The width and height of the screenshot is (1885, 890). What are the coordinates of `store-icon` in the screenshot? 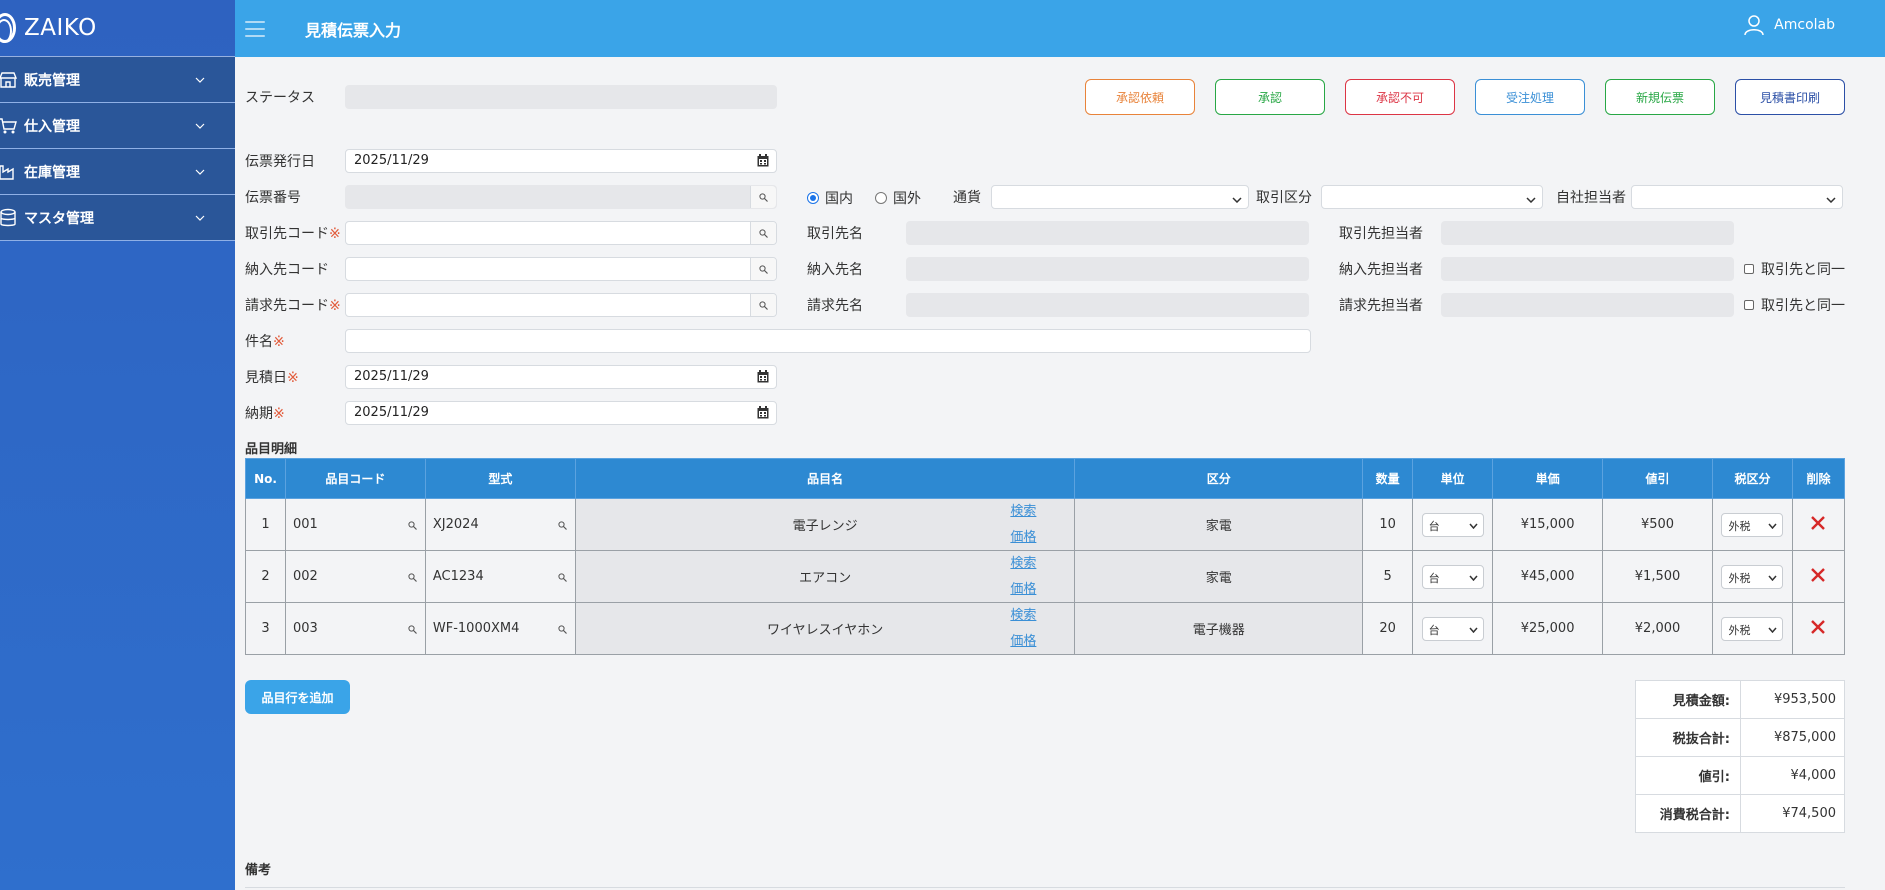 It's located at (10, 80).